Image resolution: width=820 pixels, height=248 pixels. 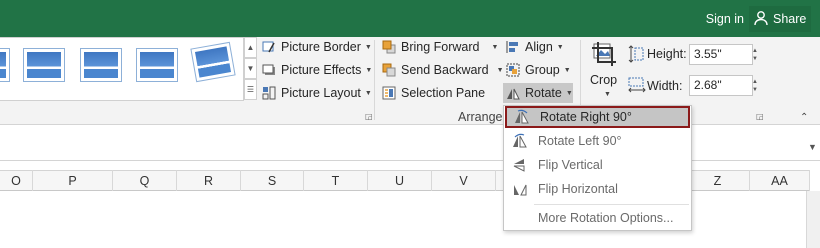 I want to click on size-dialog-launcher: ◲, so click(x=760, y=116).